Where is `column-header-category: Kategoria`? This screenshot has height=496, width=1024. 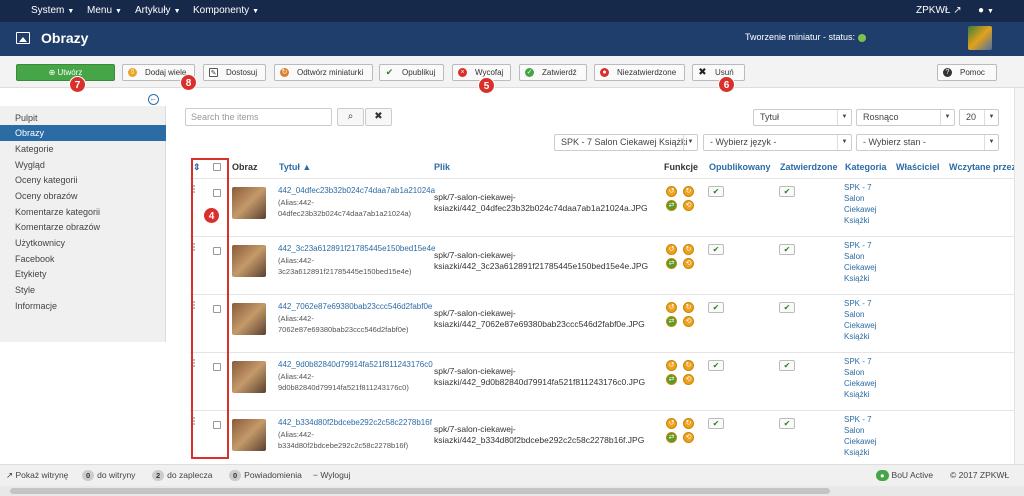
column-header-category: Kategoria is located at coordinates (866, 167).